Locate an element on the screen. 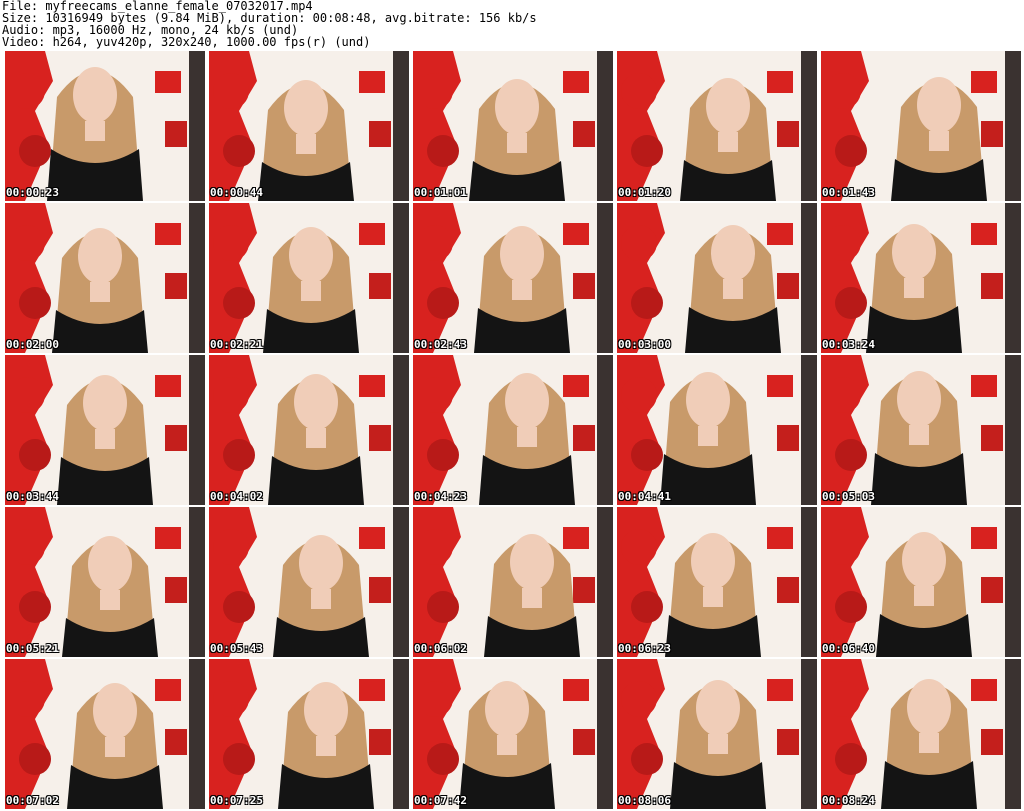 The image size is (1024, 811). thumbnail-timestamp: 00:03:24 is located at coordinates (848, 344).